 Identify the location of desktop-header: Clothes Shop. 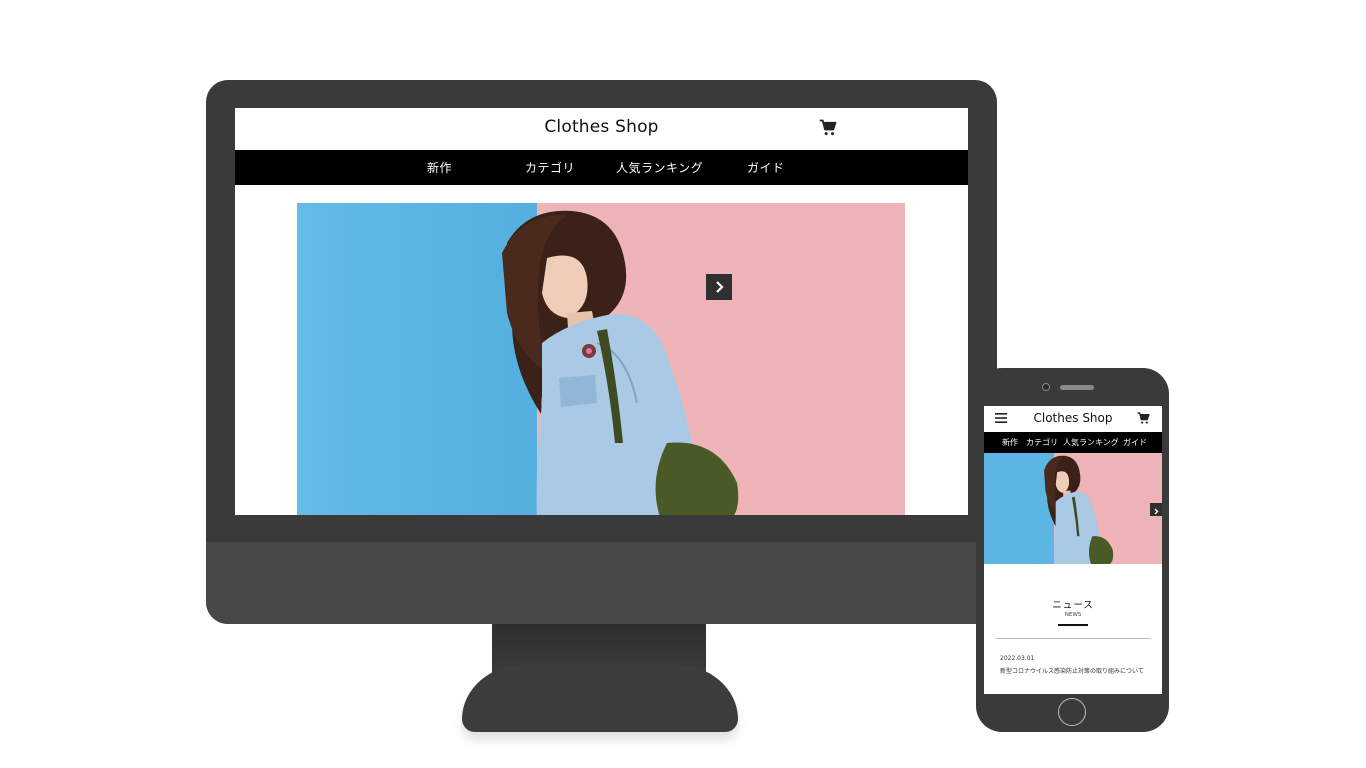
(601, 129).